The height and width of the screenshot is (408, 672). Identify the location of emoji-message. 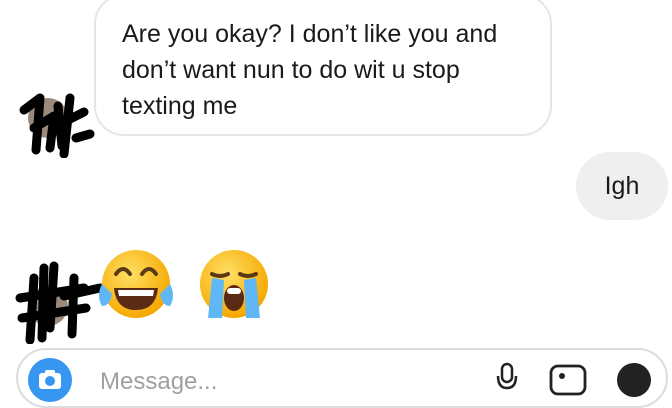
(185, 284).